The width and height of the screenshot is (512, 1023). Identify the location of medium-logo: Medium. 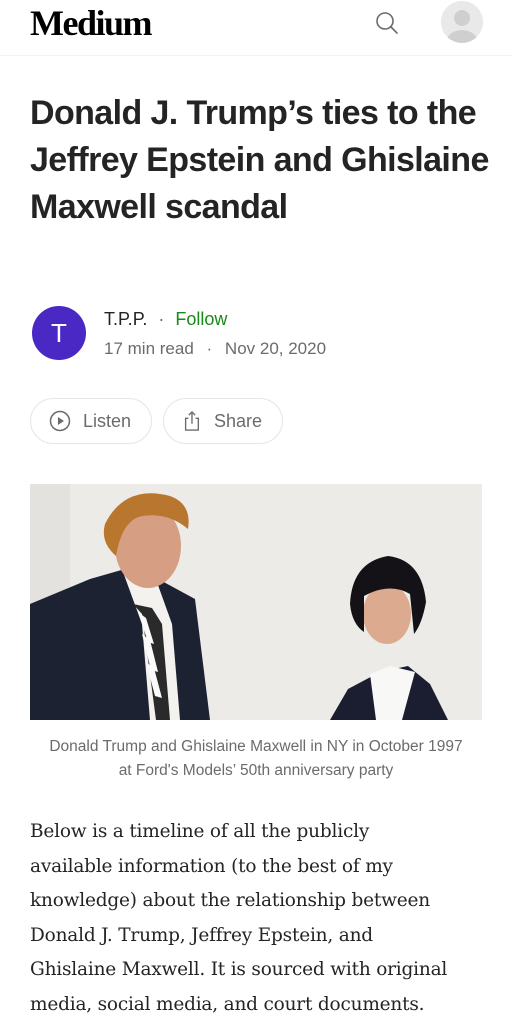
(91, 23).